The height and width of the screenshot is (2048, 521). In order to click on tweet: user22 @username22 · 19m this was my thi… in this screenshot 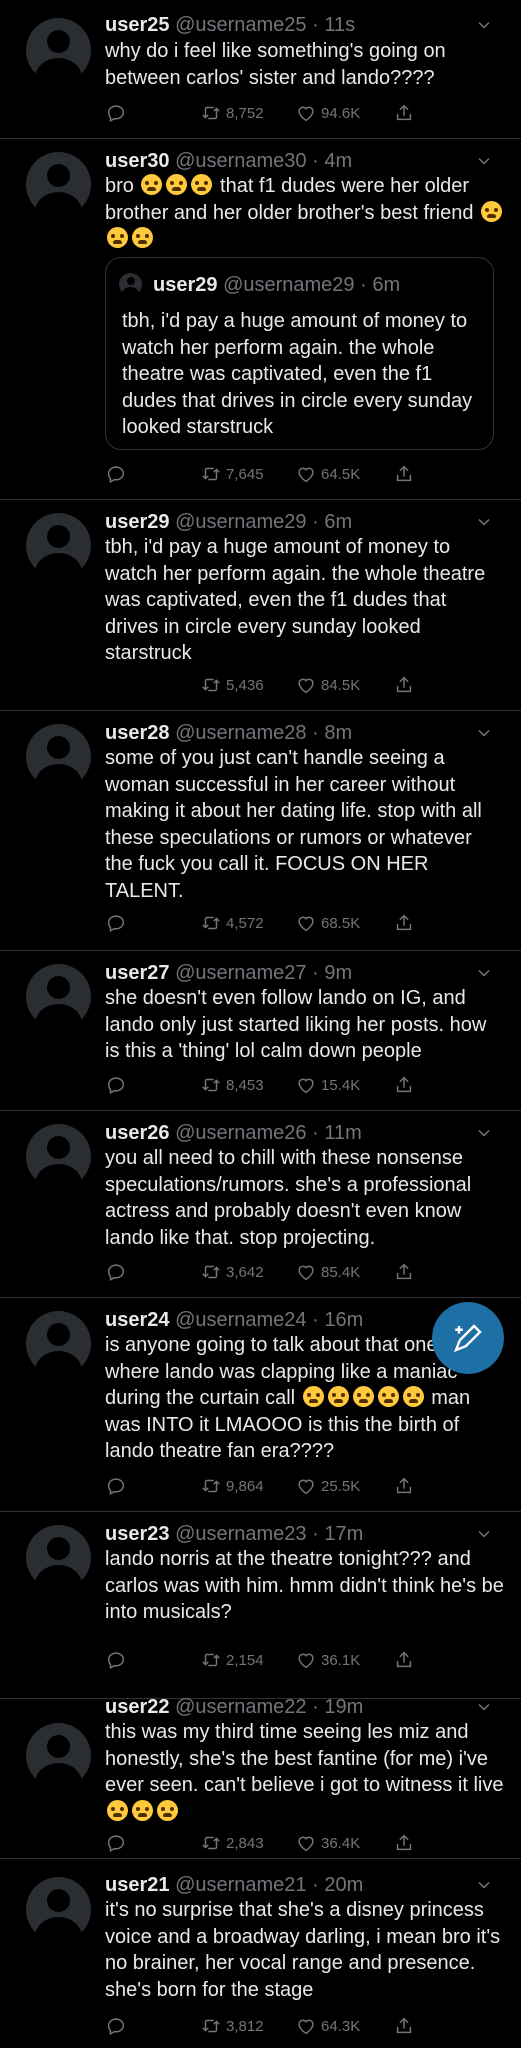, I will do `click(260, 1766)`.